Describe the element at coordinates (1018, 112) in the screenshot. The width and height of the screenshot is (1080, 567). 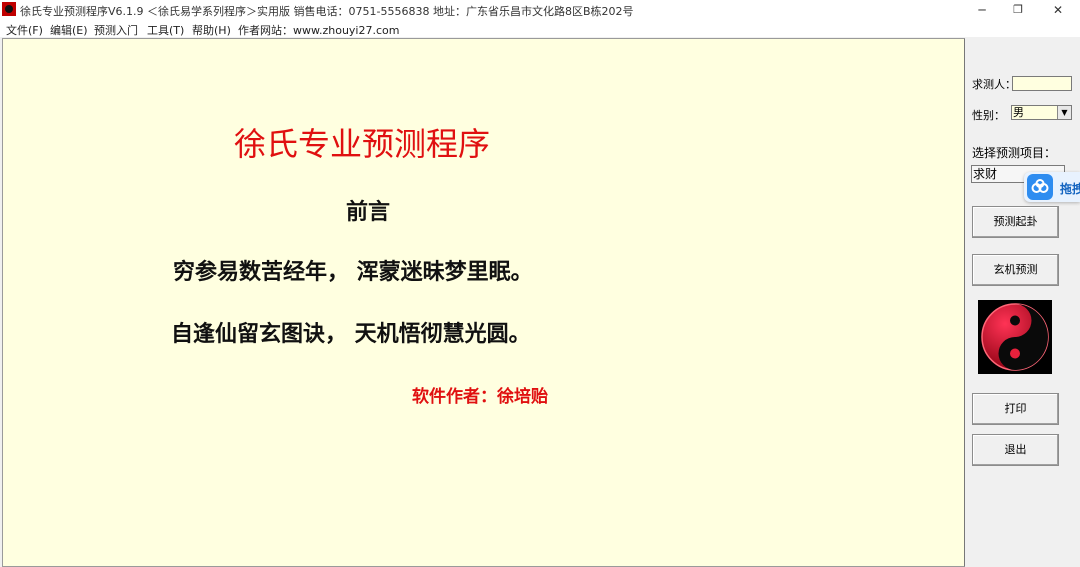
I see `gender-value: 男` at that location.